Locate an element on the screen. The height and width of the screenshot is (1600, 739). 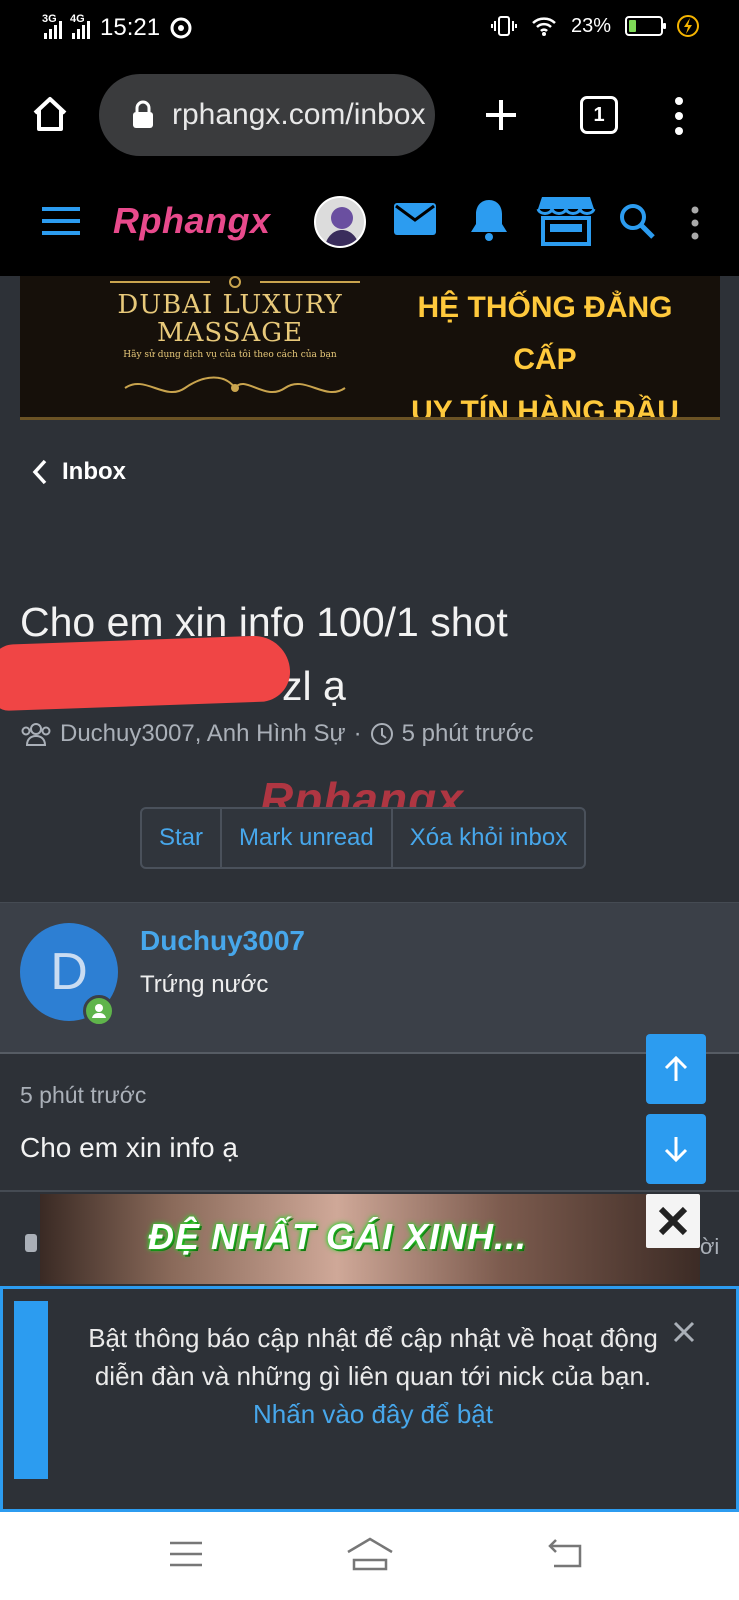
chevron-left-icon is located at coordinates (39, 472).